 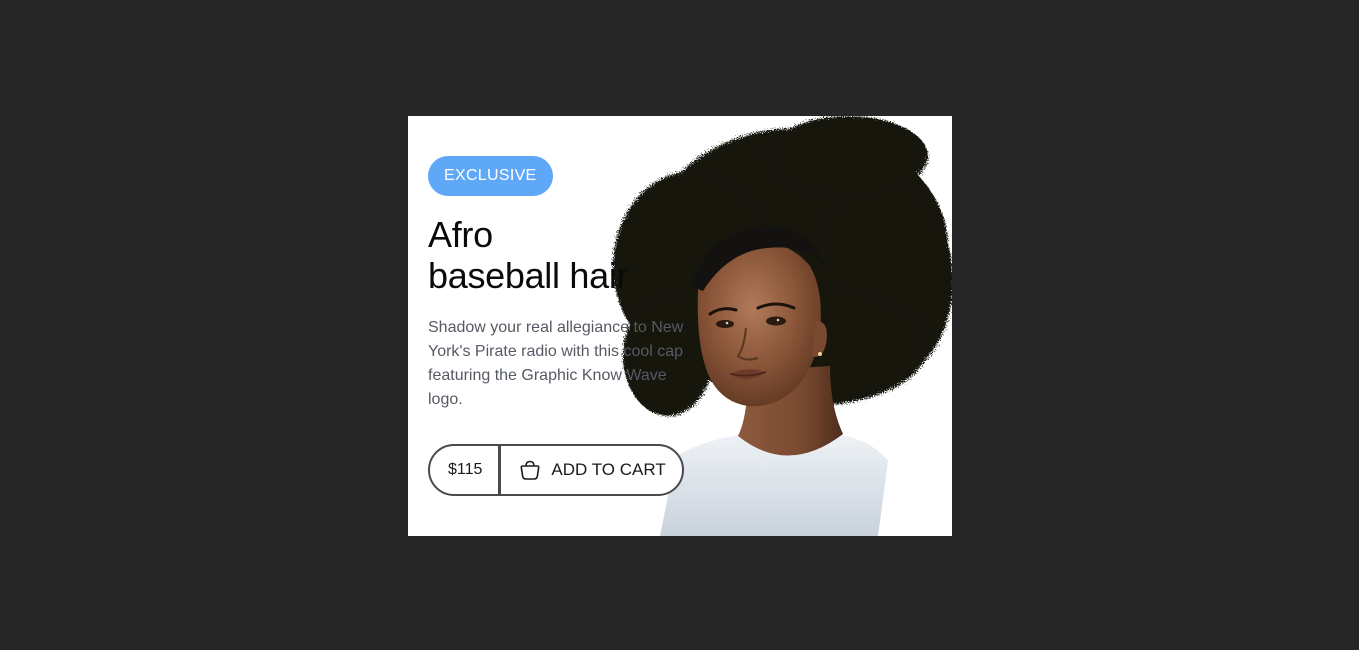 I want to click on shopping-bag-icon, so click(x=530, y=470).